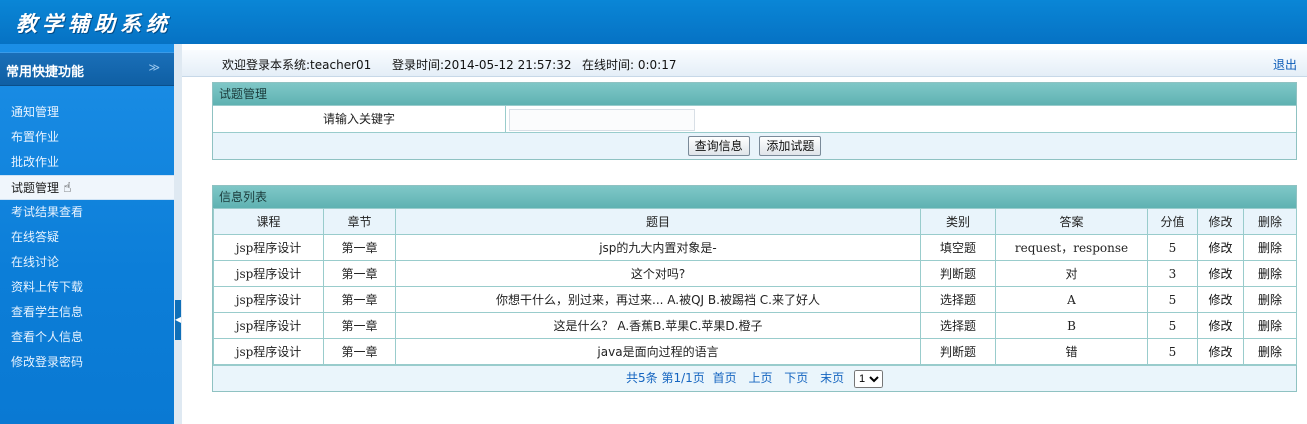 This screenshot has width=1307, height=424. What do you see at coordinates (1071, 325) in the screenshot?
I see `answer-cell: B` at bounding box center [1071, 325].